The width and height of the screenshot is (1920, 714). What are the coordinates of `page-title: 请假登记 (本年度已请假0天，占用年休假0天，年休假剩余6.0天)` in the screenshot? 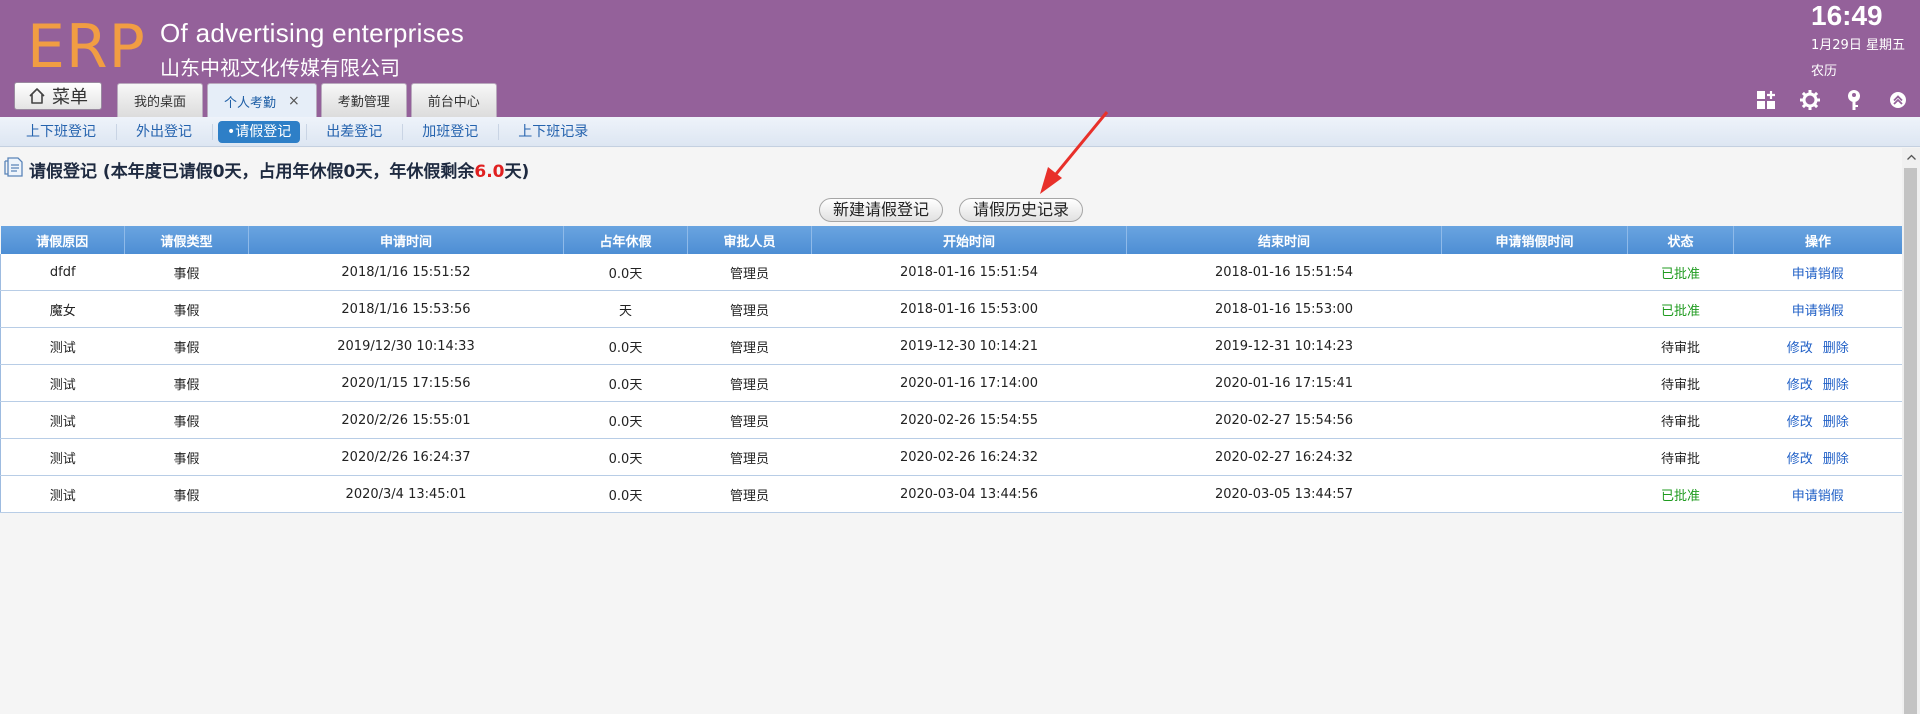 It's located at (266, 169).